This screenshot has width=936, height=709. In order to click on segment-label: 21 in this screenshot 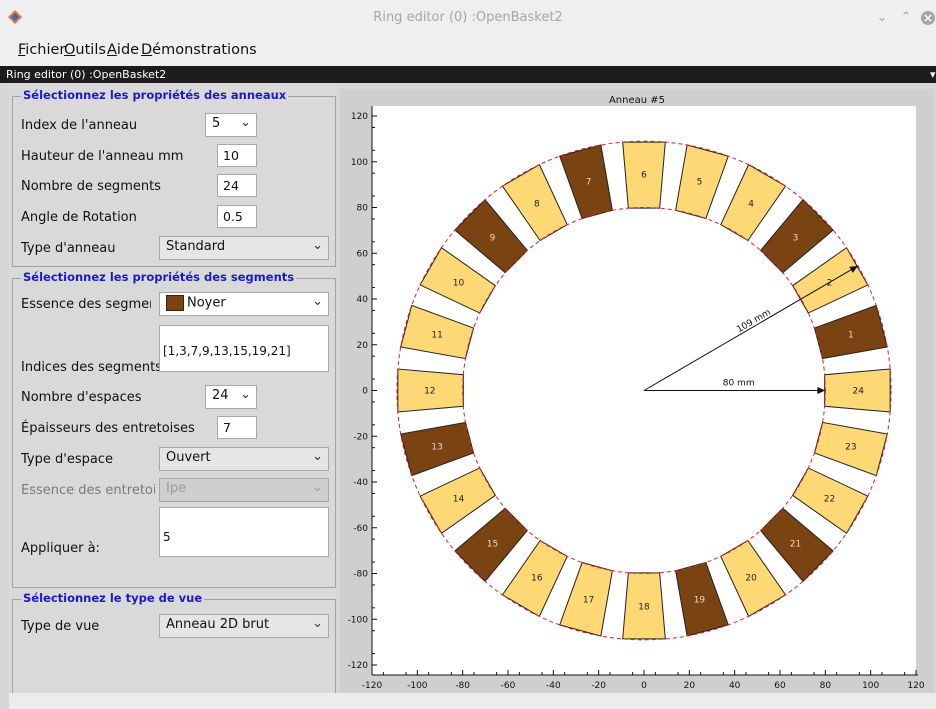, I will do `click(795, 544)`.